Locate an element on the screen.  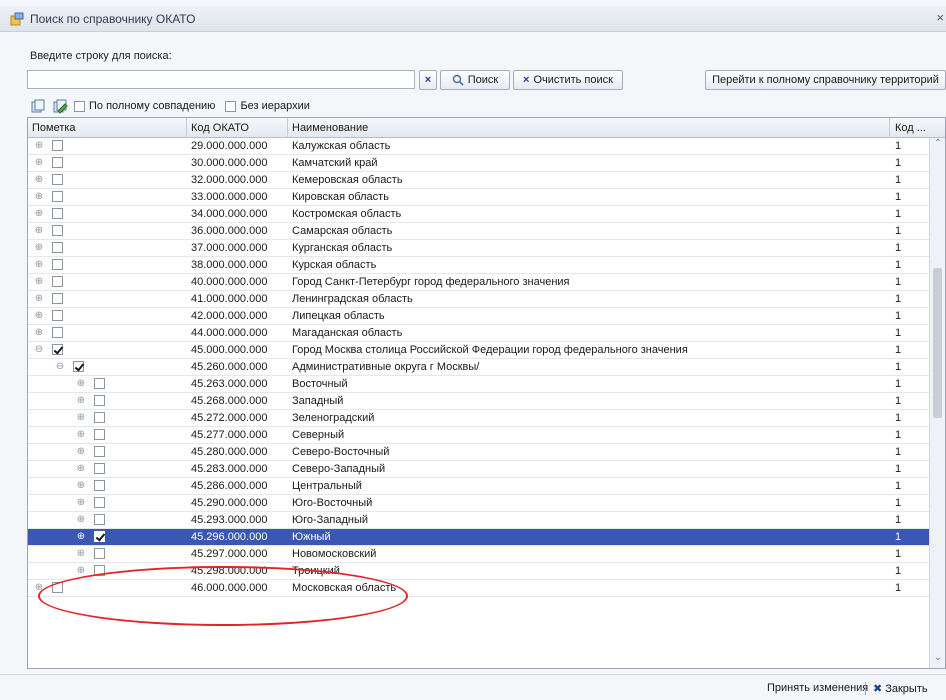
column-header-mark: Пометка is located at coordinates (54, 128).